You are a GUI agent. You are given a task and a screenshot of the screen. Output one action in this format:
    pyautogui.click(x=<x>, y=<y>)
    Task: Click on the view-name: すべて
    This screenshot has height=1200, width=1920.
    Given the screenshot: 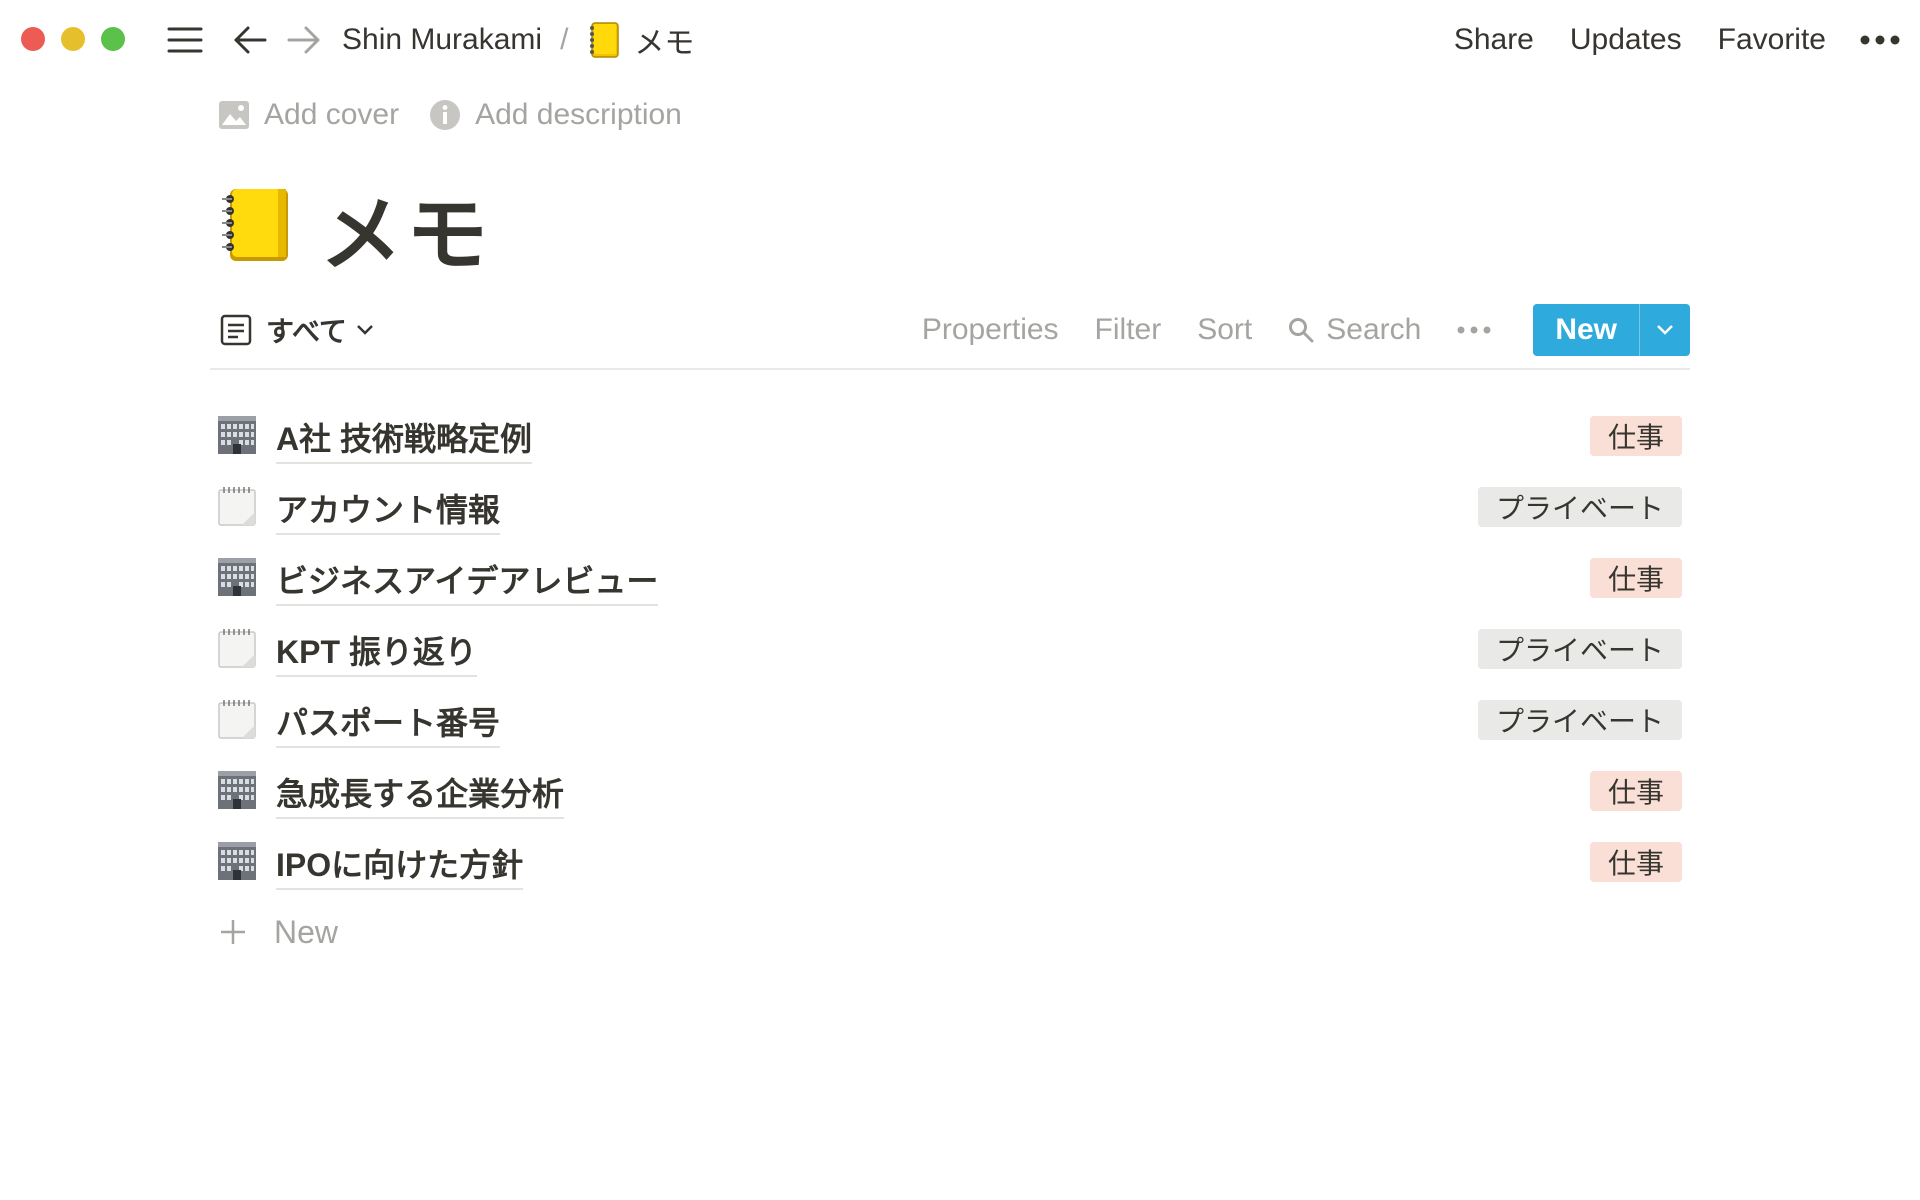 What is the action you would take?
    pyautogui.click(x=306, y=331)
    